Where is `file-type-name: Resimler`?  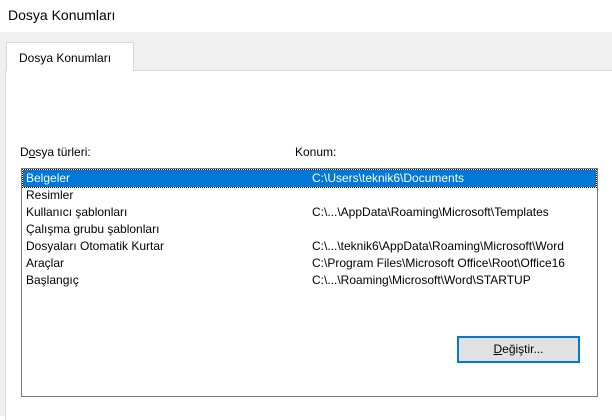 file-type-name: Resimler is located at coordinates (50, 195).